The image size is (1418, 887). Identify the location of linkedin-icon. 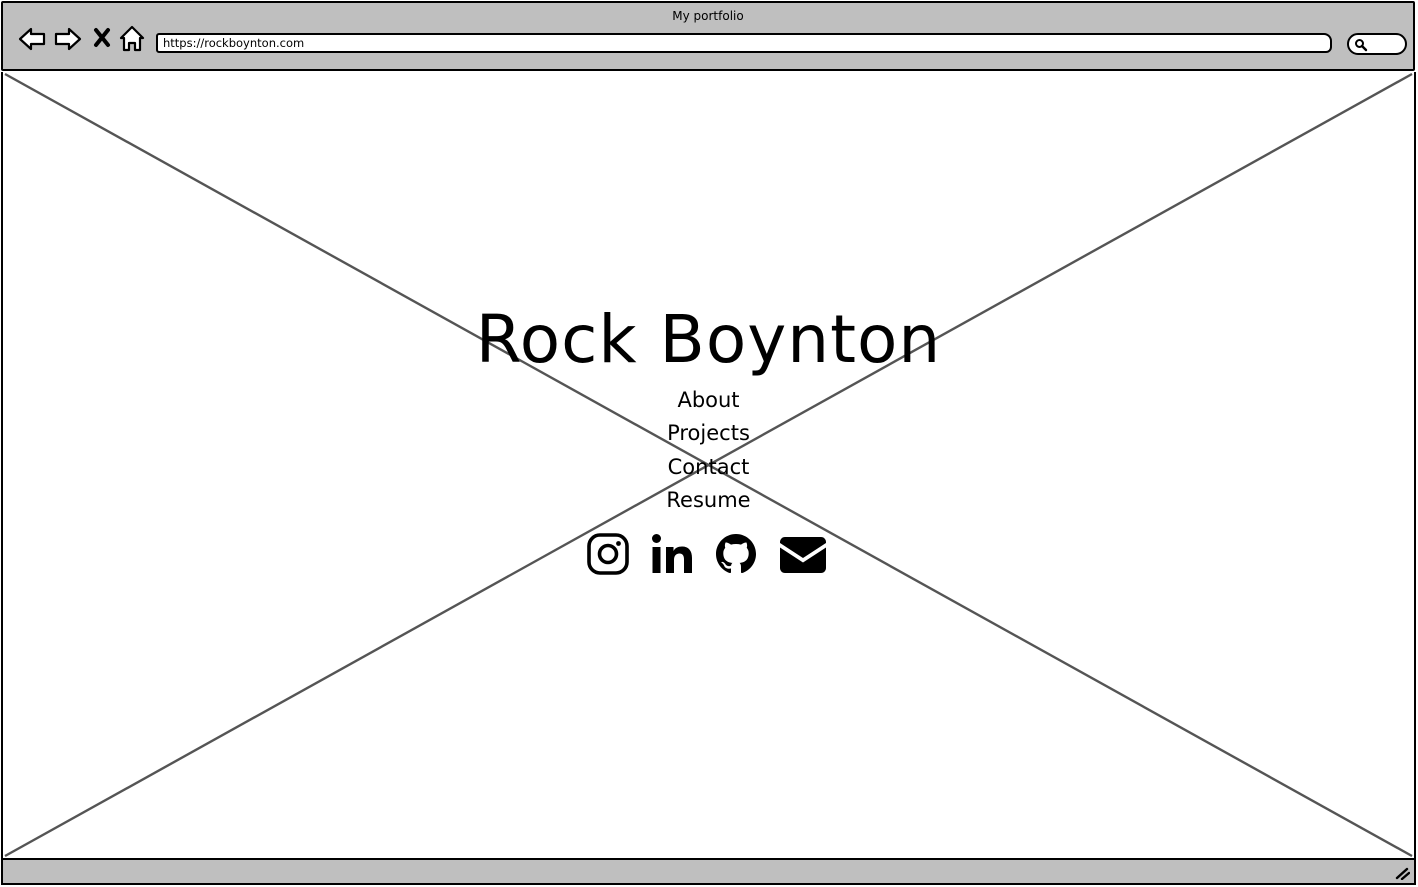
(672, 554).